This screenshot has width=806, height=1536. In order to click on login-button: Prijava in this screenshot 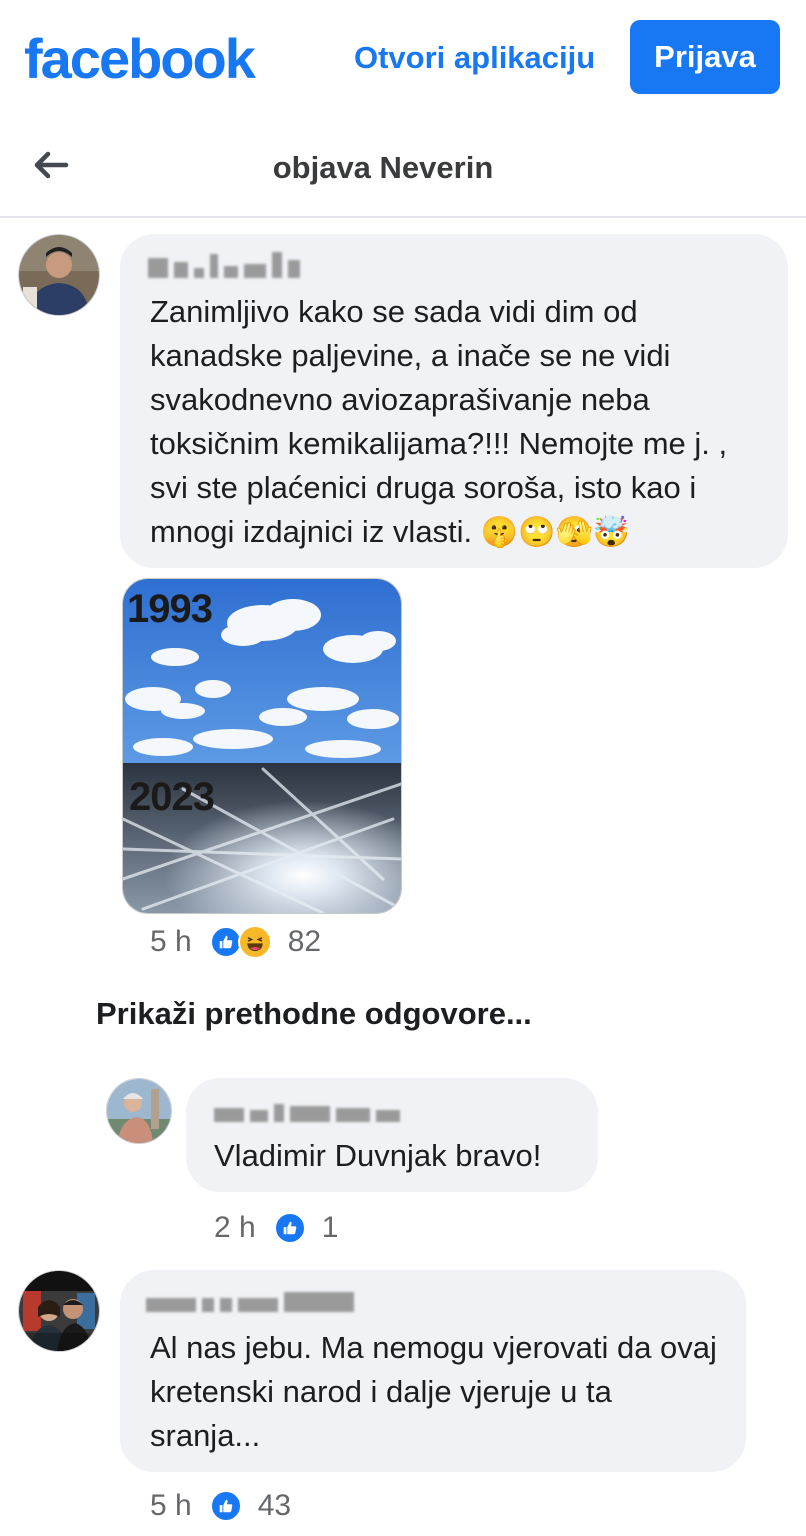, I will do `click(705, 57)`.